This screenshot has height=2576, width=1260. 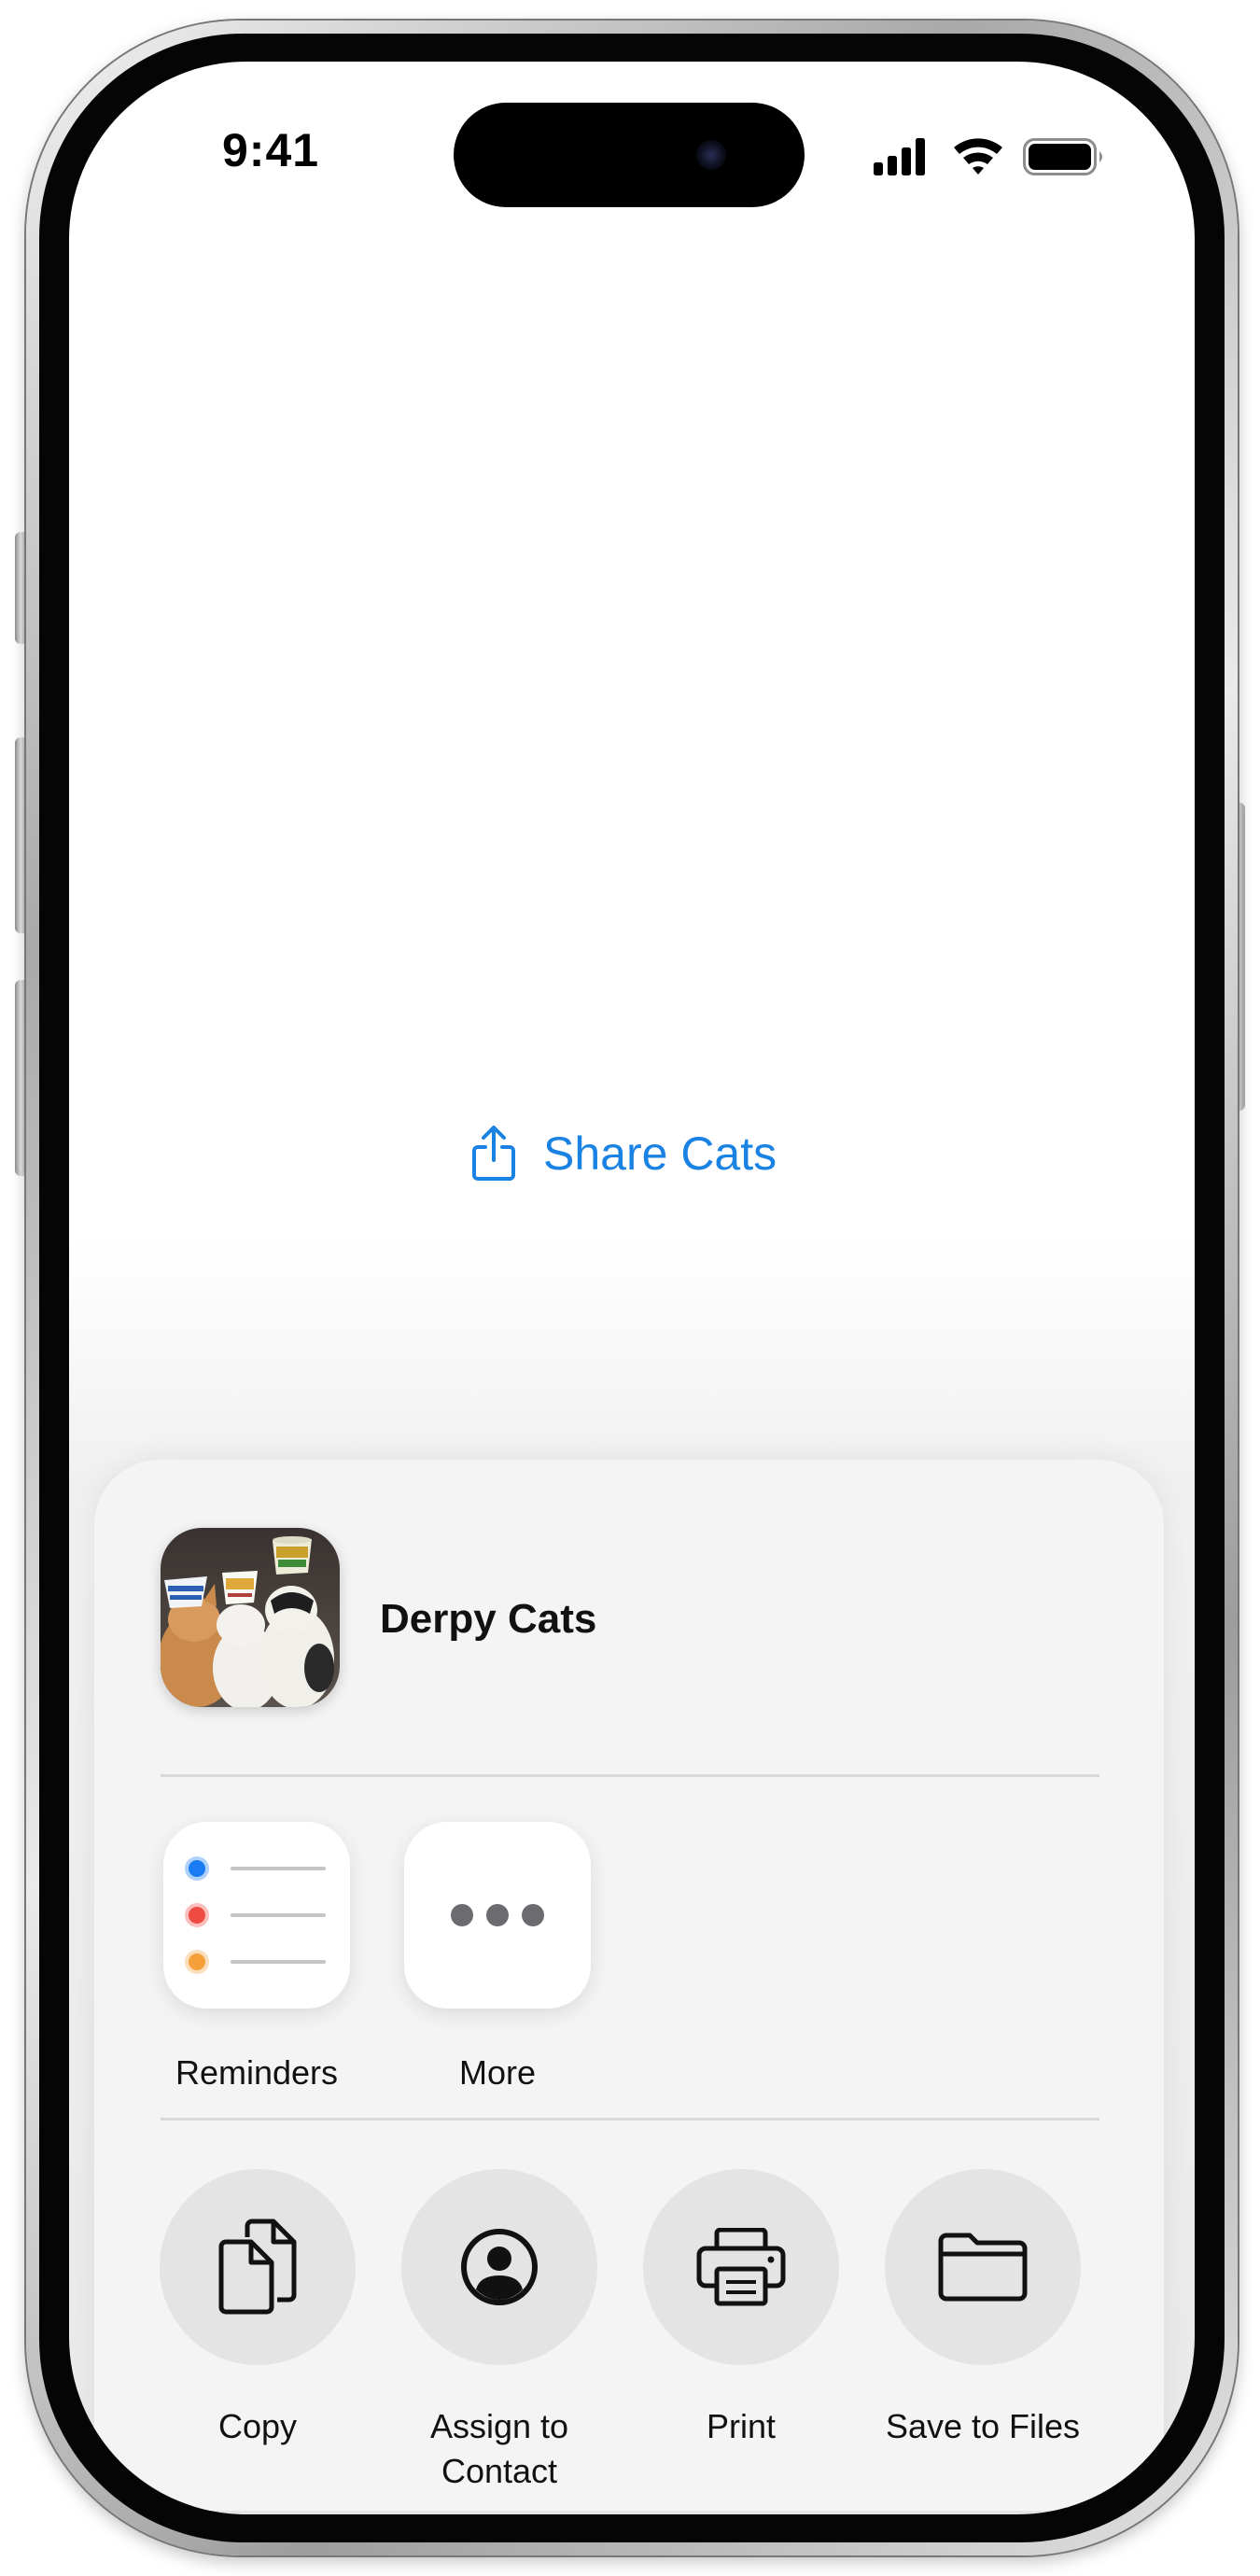 I want to click on copy-label: Copy, so click(x=257, y=2426).